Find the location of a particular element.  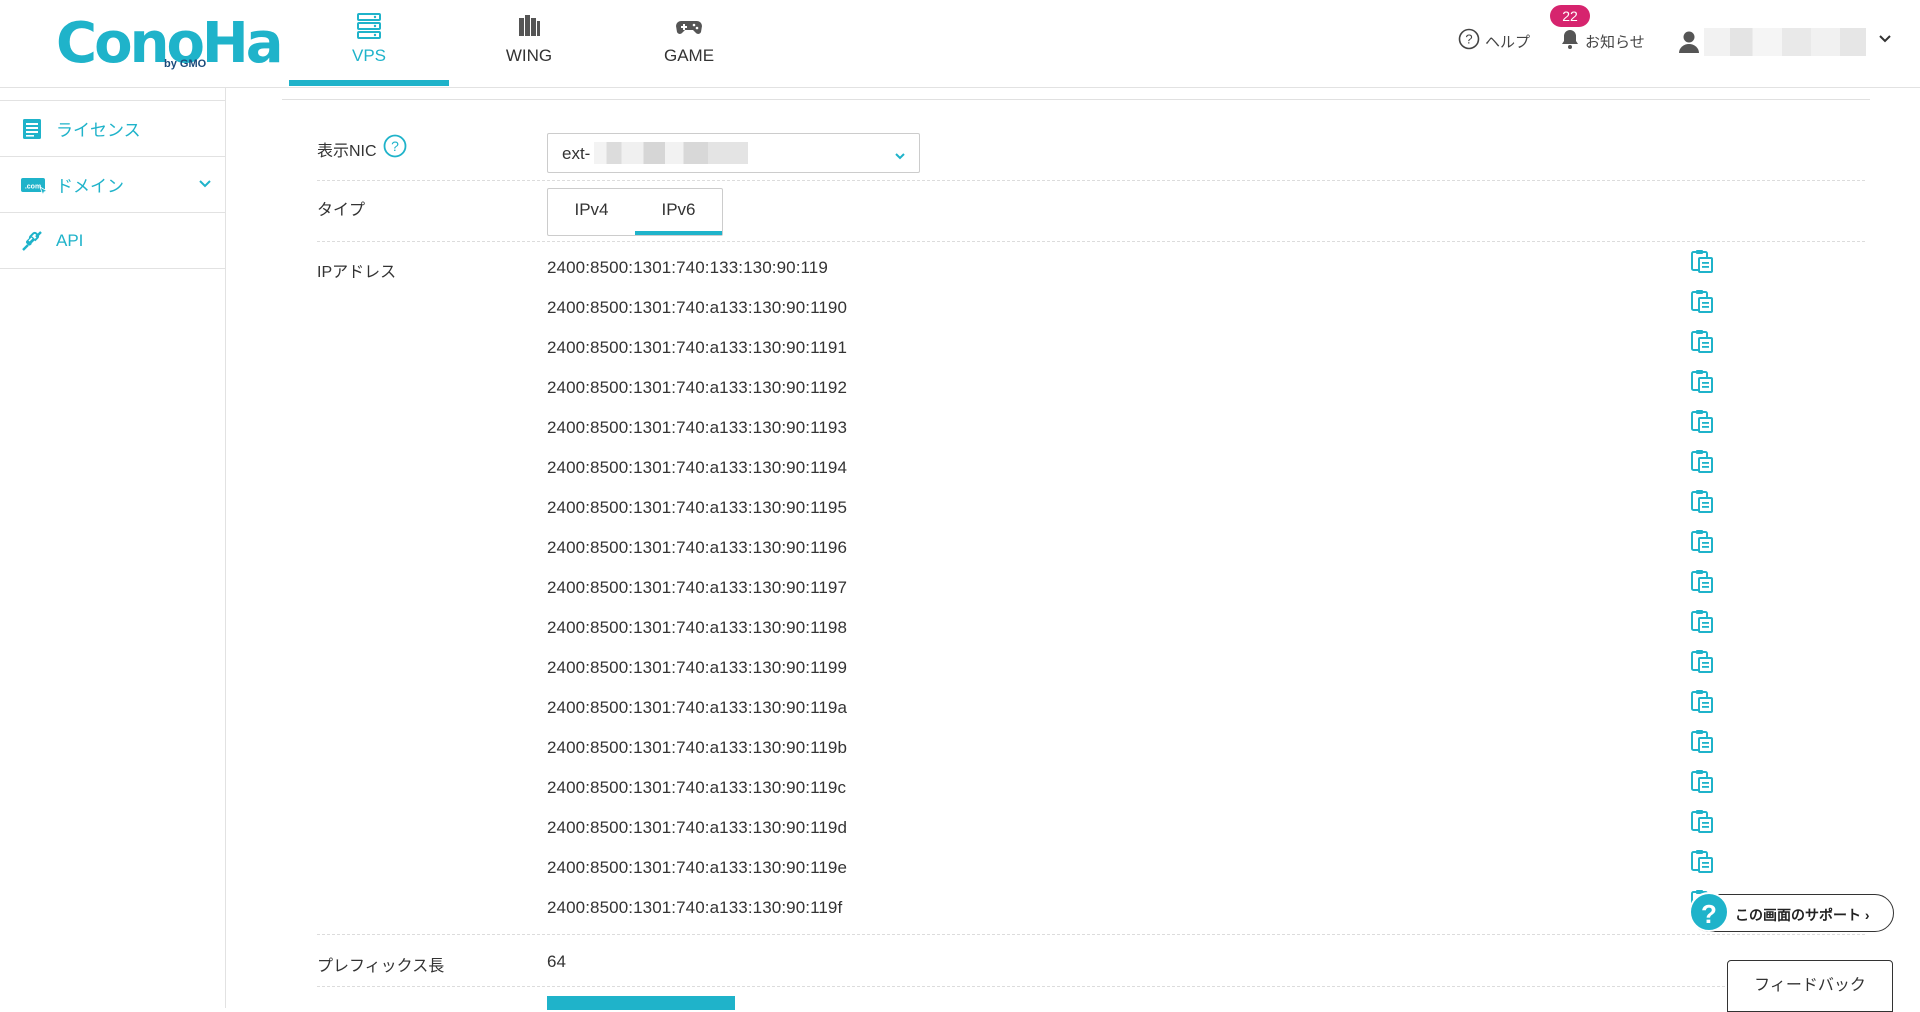

sidebar-item-label: ライセンス is located at coordinates (98, 130).